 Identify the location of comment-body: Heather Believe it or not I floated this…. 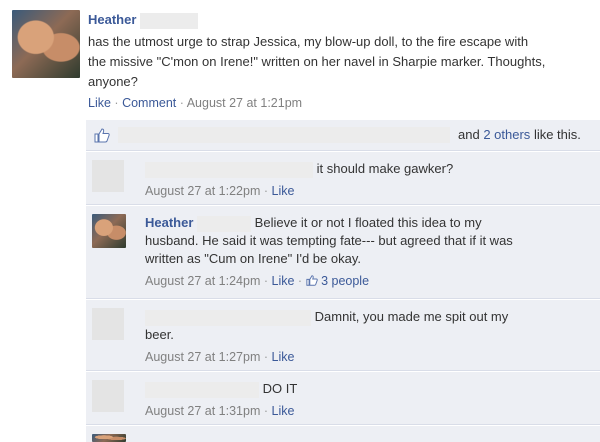
(365, 252).